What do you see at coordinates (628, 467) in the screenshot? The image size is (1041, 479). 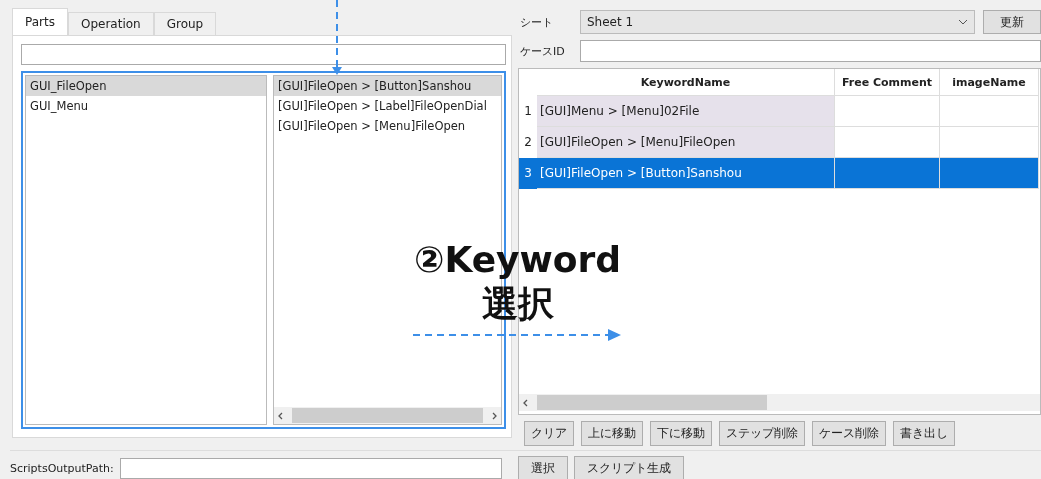 I see `action-button: スクリプト生成` at bounding box center [628, 467].